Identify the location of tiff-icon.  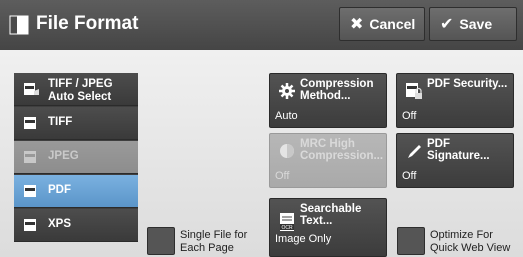
(30, 123).